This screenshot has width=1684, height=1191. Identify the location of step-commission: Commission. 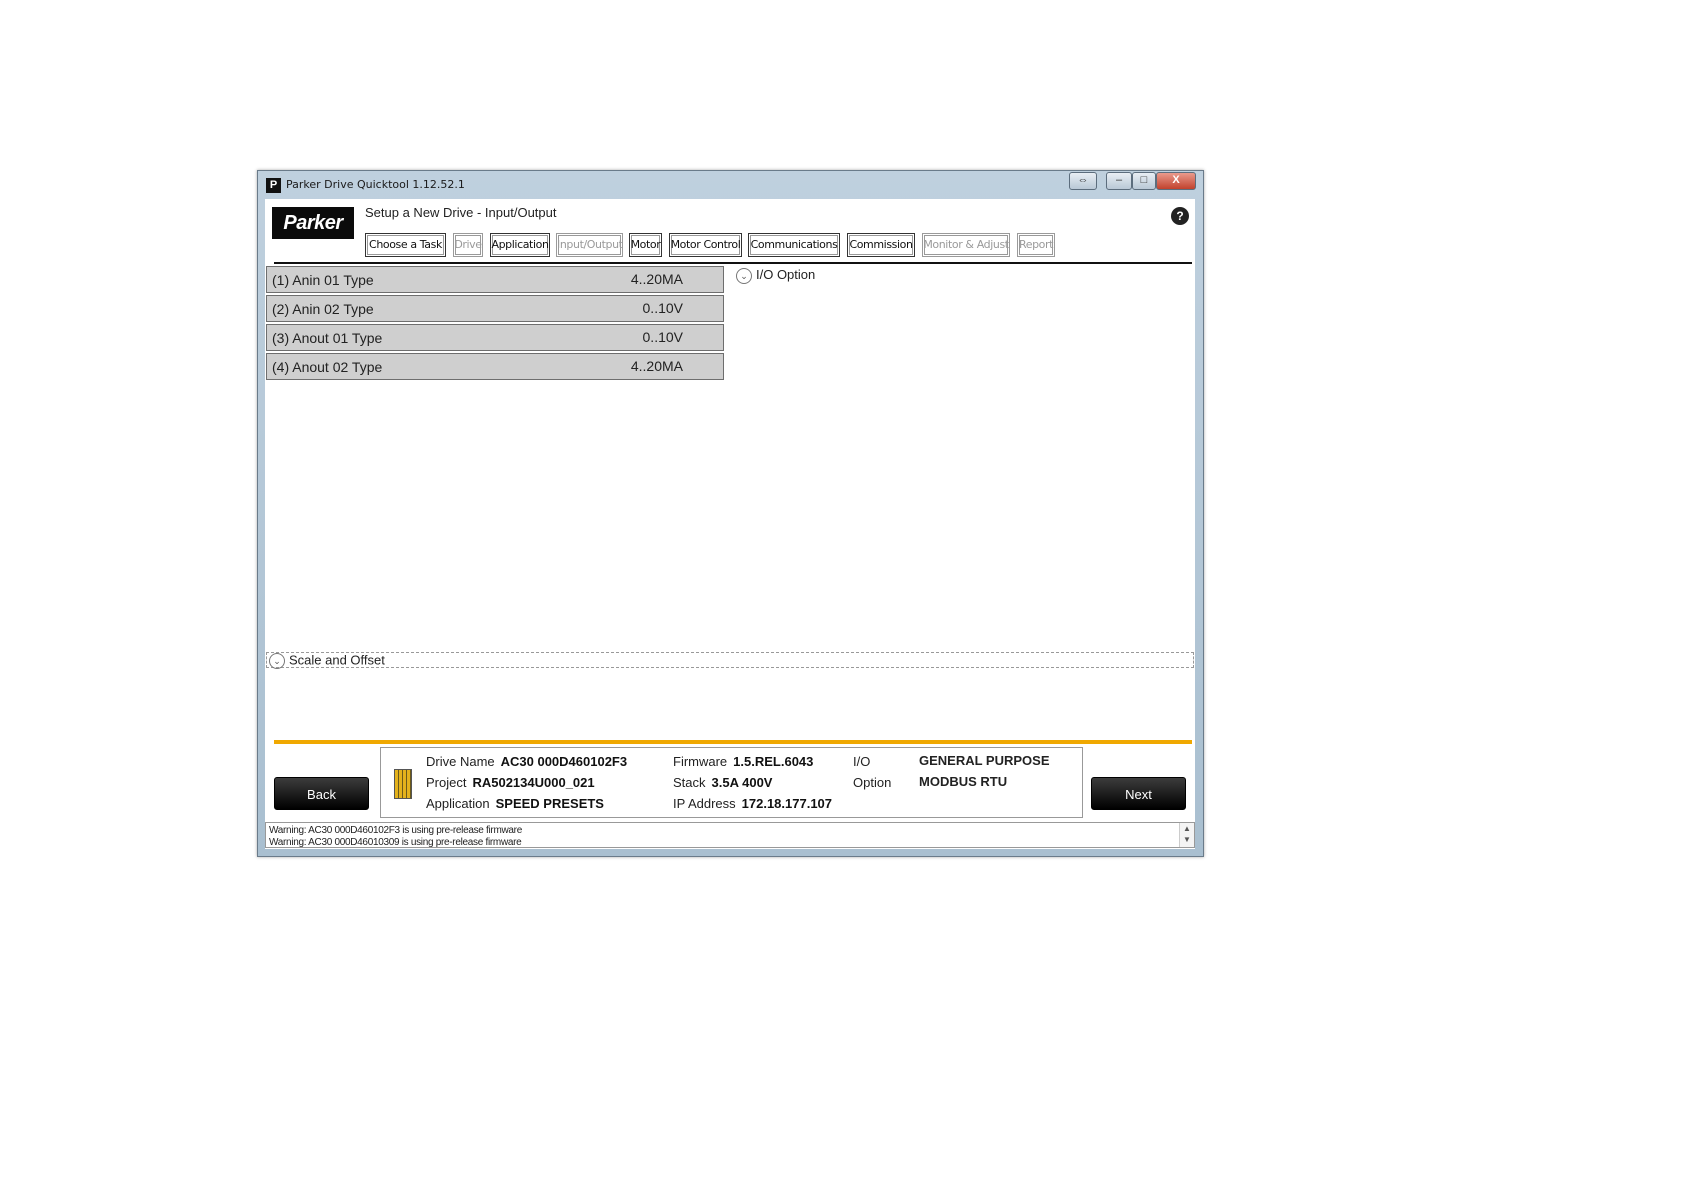
(881, 245).